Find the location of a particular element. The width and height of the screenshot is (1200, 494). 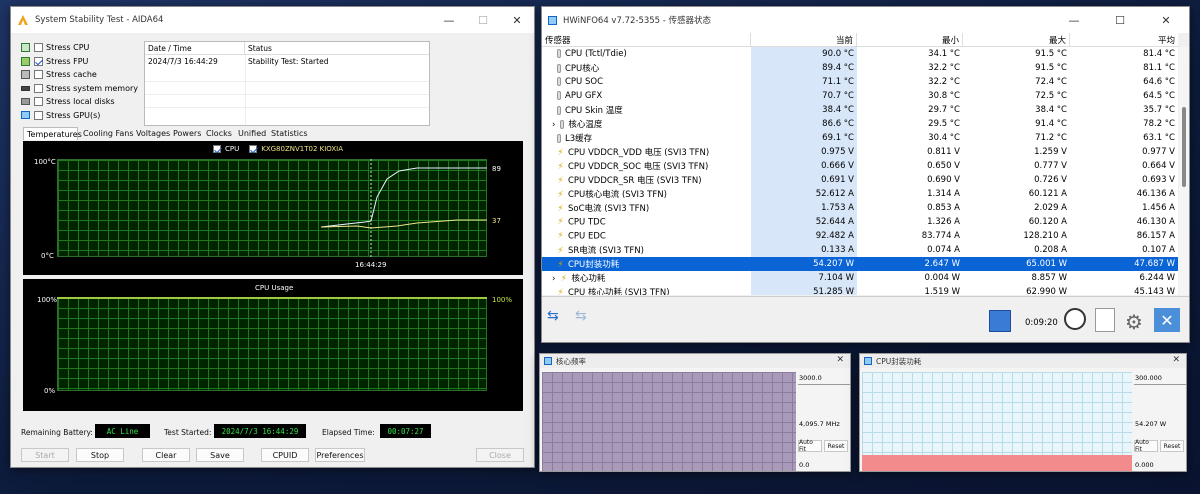

legend-cpu-checkbox is located at coordinates (217, 149).